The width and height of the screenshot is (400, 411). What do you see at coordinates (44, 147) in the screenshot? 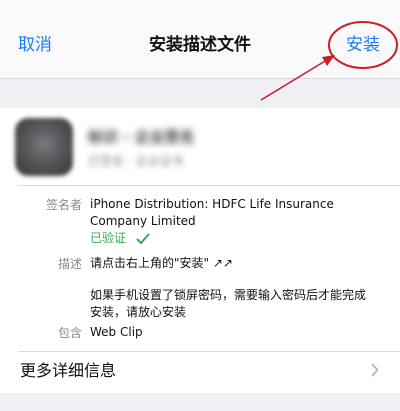
I see `profile-icon` at bounding box center [44, 147].